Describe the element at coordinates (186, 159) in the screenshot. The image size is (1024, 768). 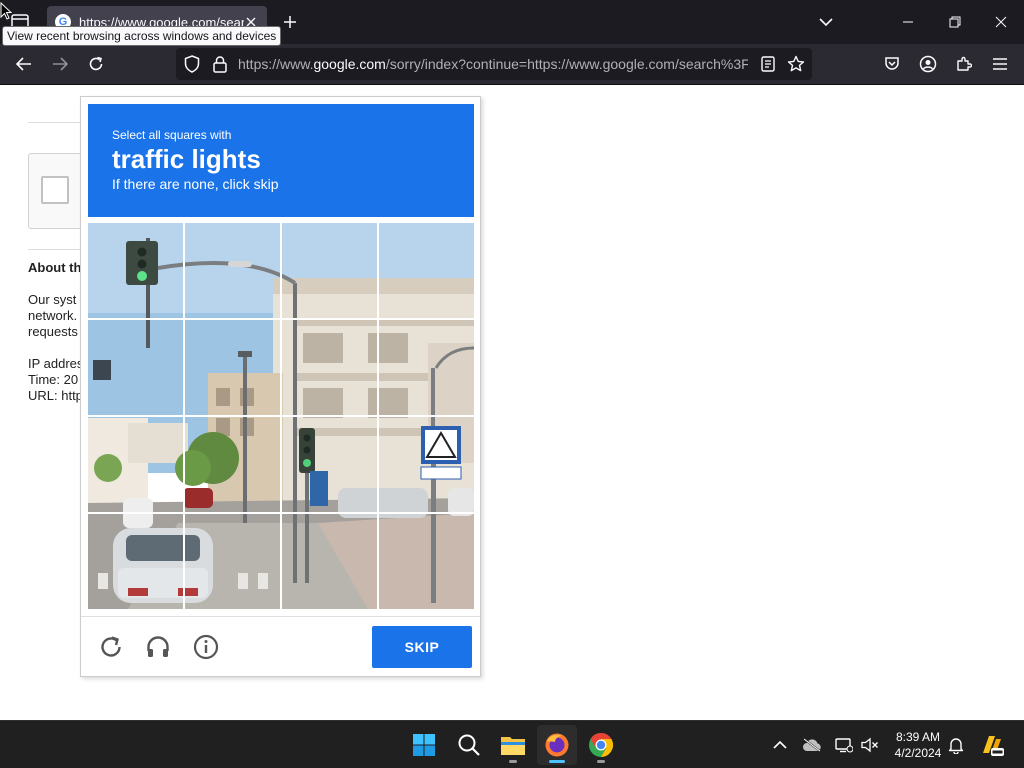
I see `challenge-object: traffic lights` at that location.